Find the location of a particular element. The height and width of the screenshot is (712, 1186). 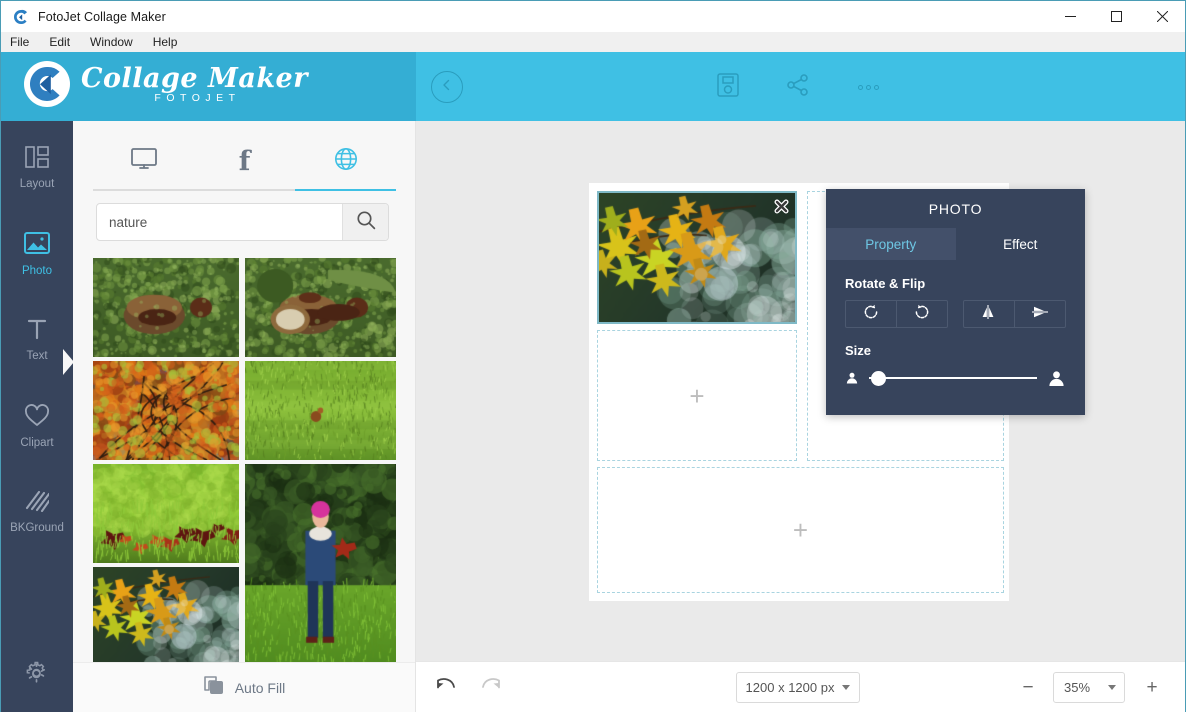

rotate-right-button is located at coordinates (921, 314).